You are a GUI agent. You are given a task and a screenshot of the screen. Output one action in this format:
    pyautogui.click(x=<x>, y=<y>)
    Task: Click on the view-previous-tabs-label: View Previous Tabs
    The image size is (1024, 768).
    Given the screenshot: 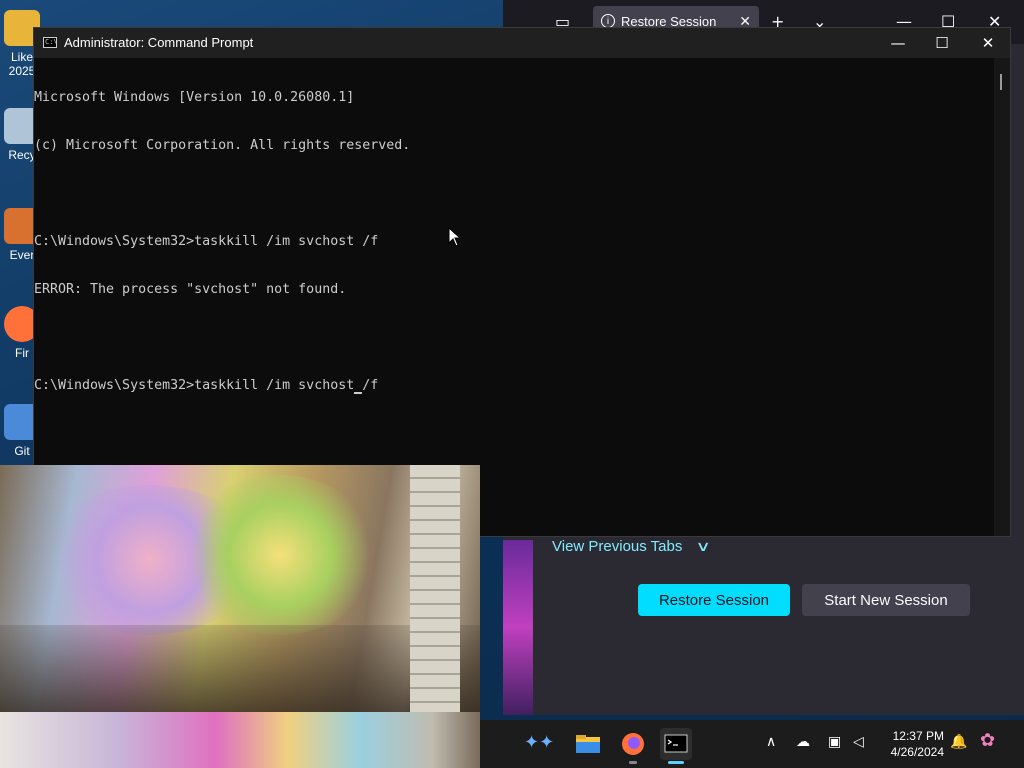 What is the action you would take?
    pyautogui.click(x=617, y=546)
    